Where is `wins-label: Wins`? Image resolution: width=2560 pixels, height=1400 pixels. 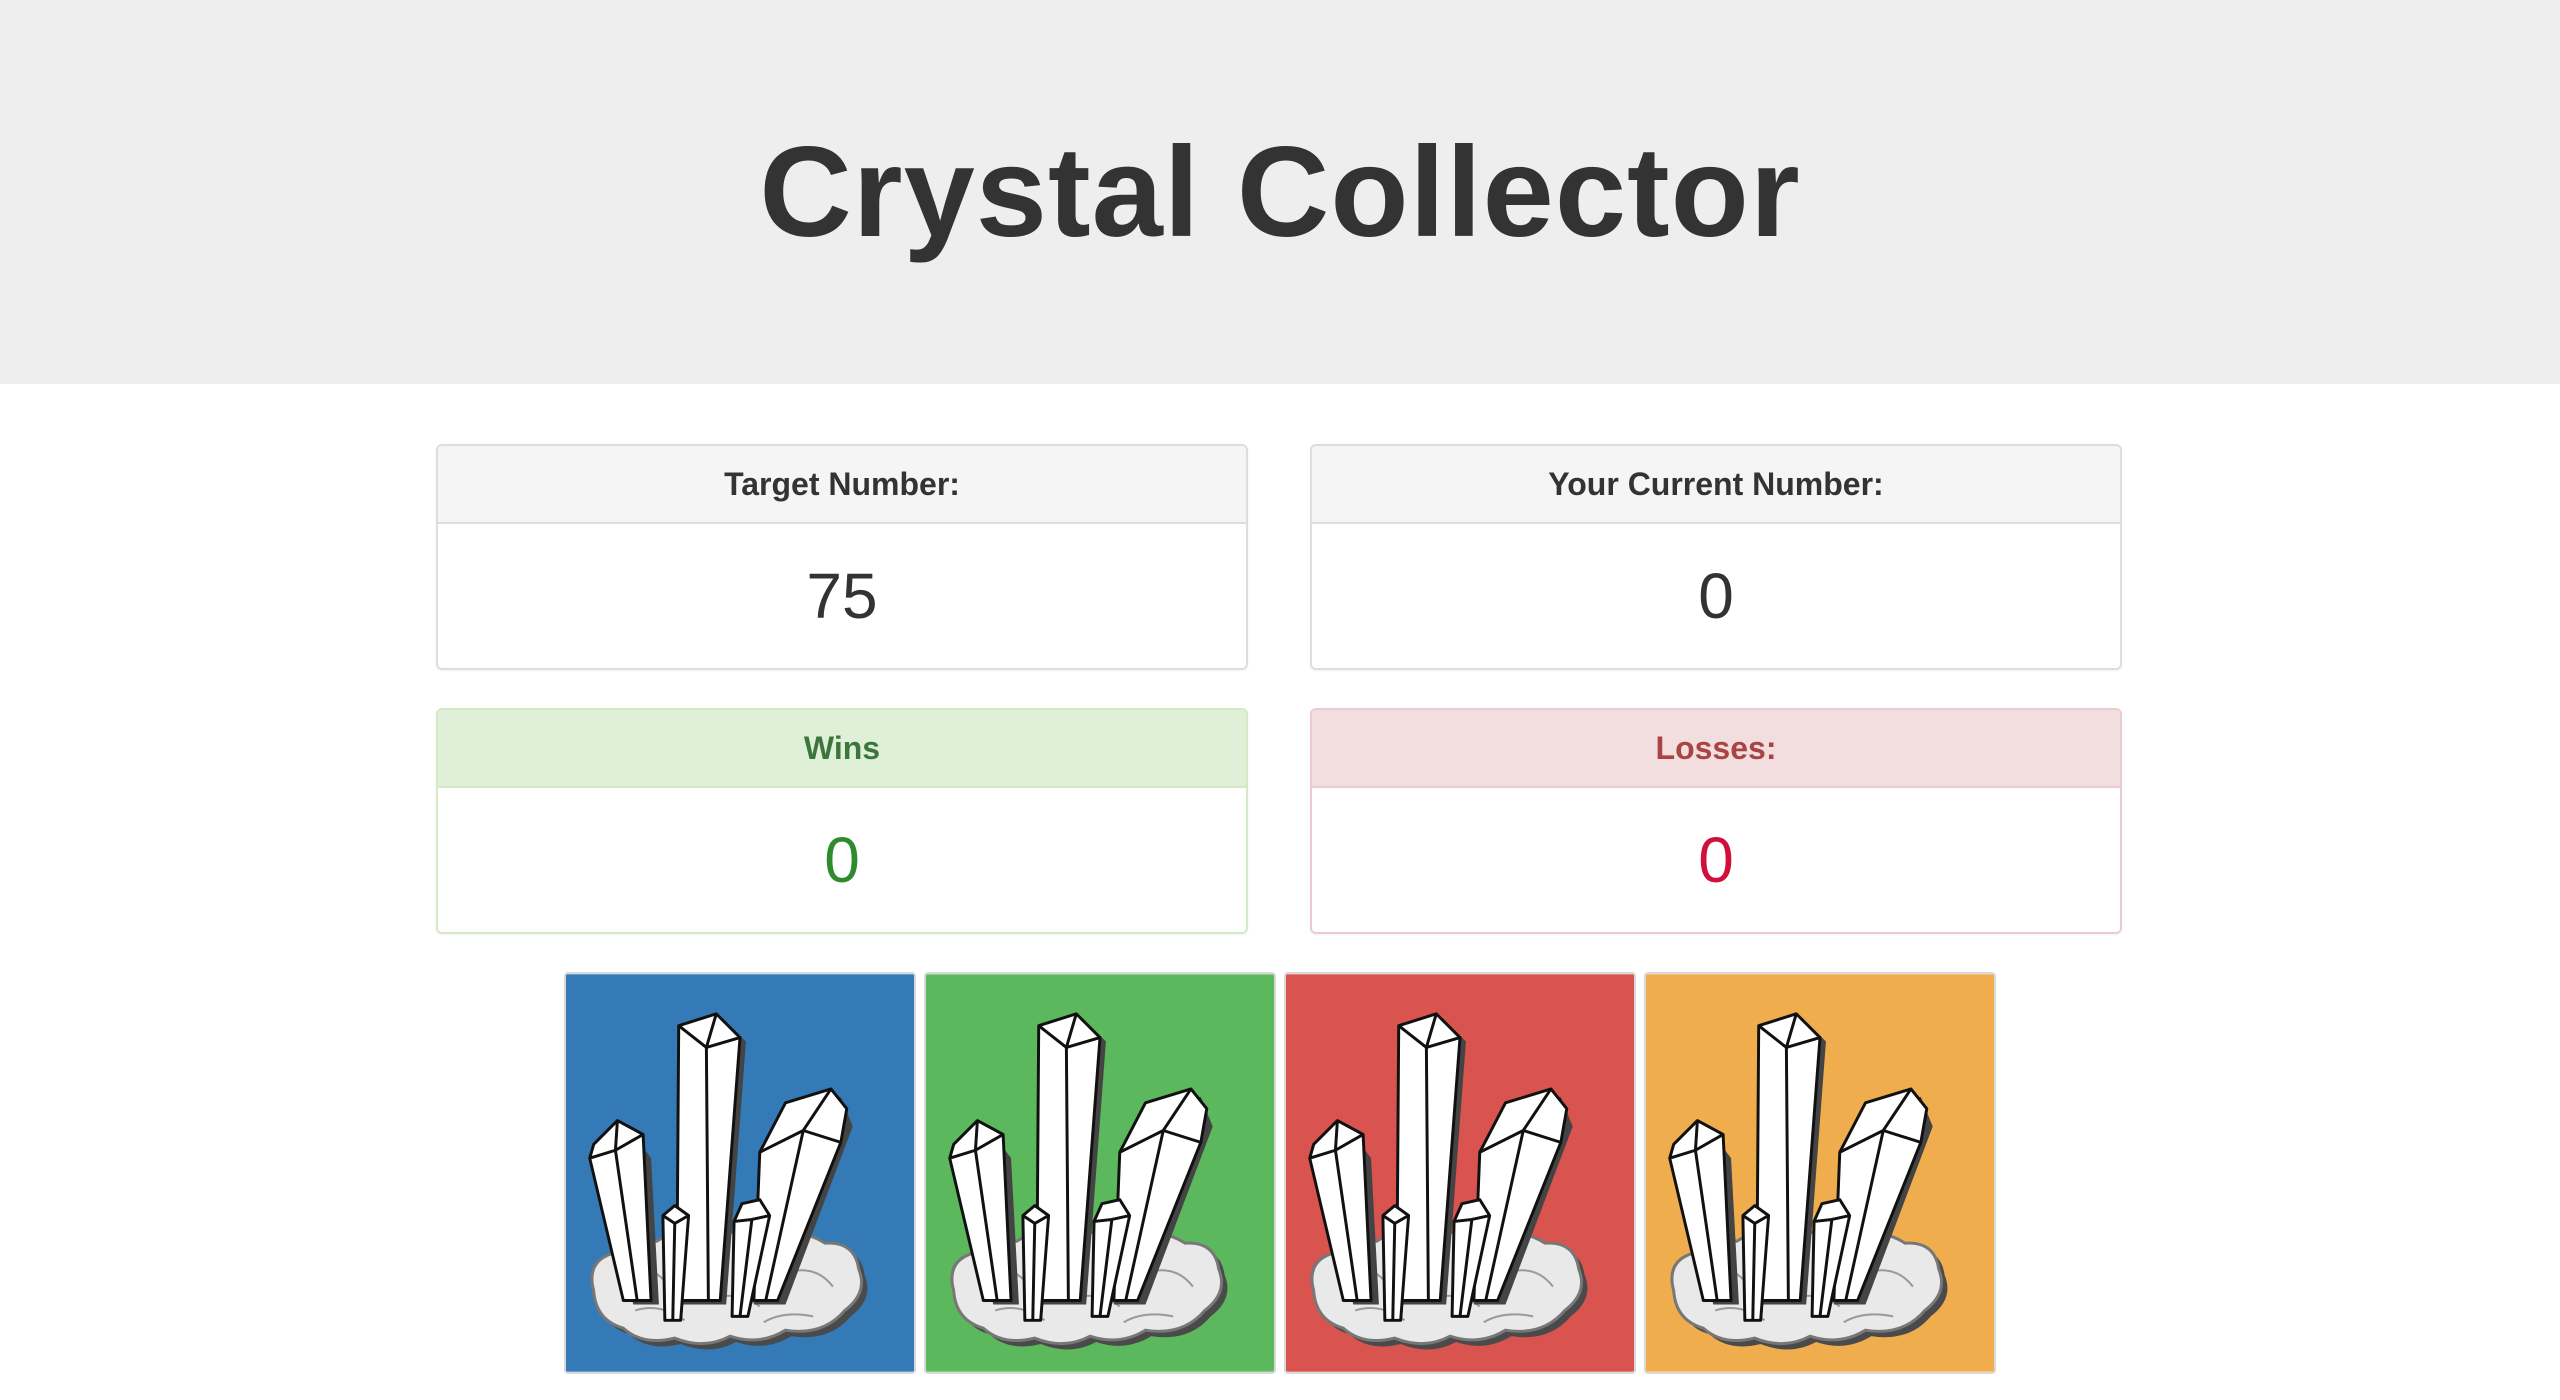 wins-label: Wins is located at coordinates (842, 749).